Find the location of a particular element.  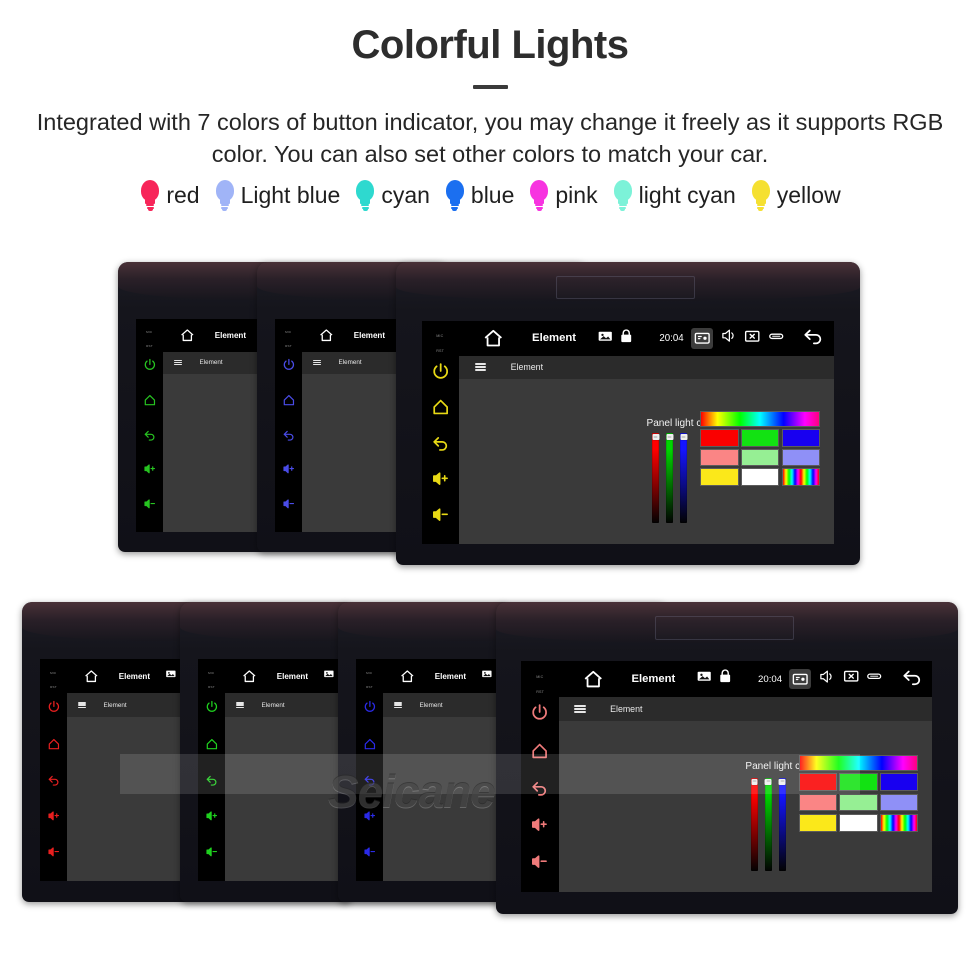

legend-item-red: red is located at coordinates (169, 195).